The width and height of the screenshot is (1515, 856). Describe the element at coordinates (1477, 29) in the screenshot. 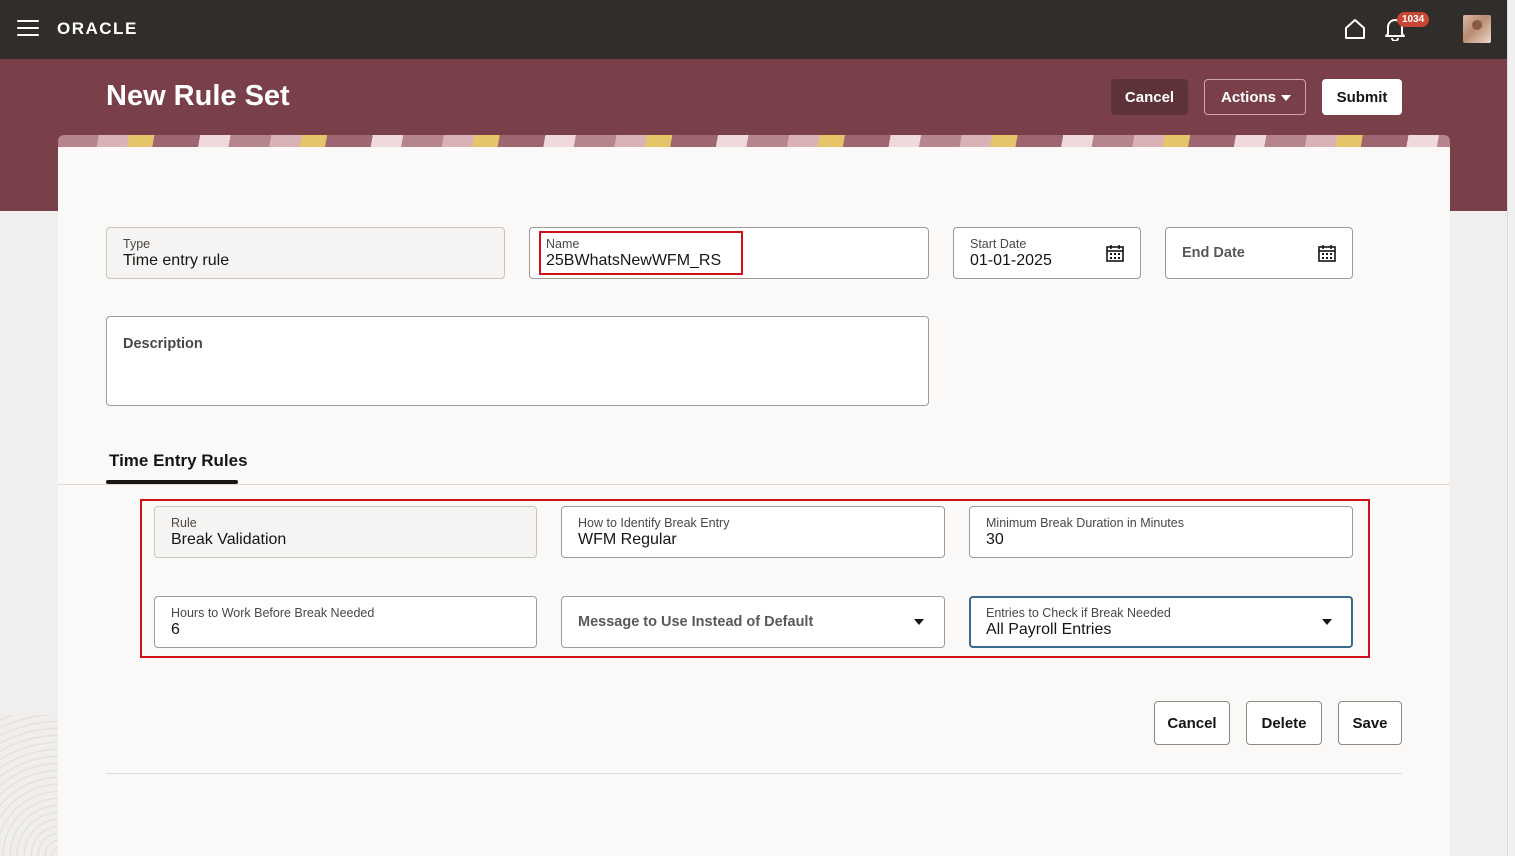

I see `avatar` at that location.